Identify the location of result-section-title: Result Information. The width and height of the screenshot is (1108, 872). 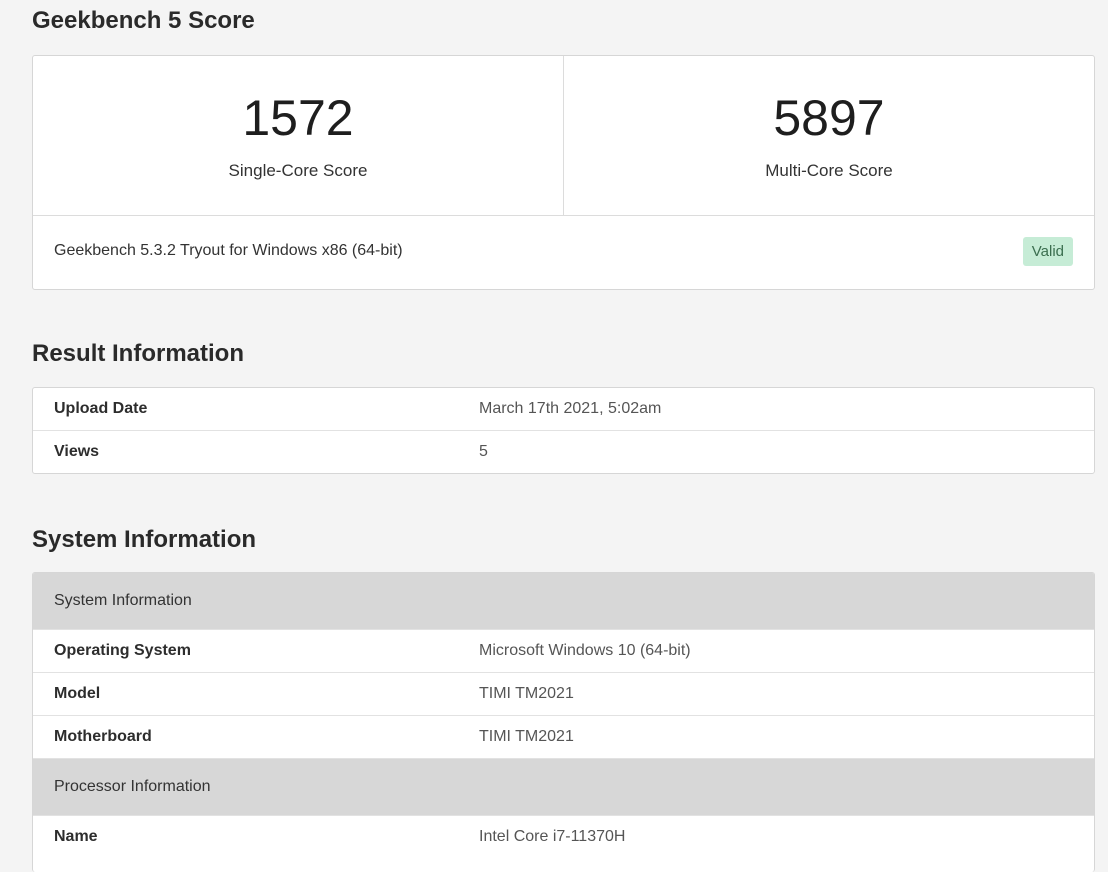
(138, 353).